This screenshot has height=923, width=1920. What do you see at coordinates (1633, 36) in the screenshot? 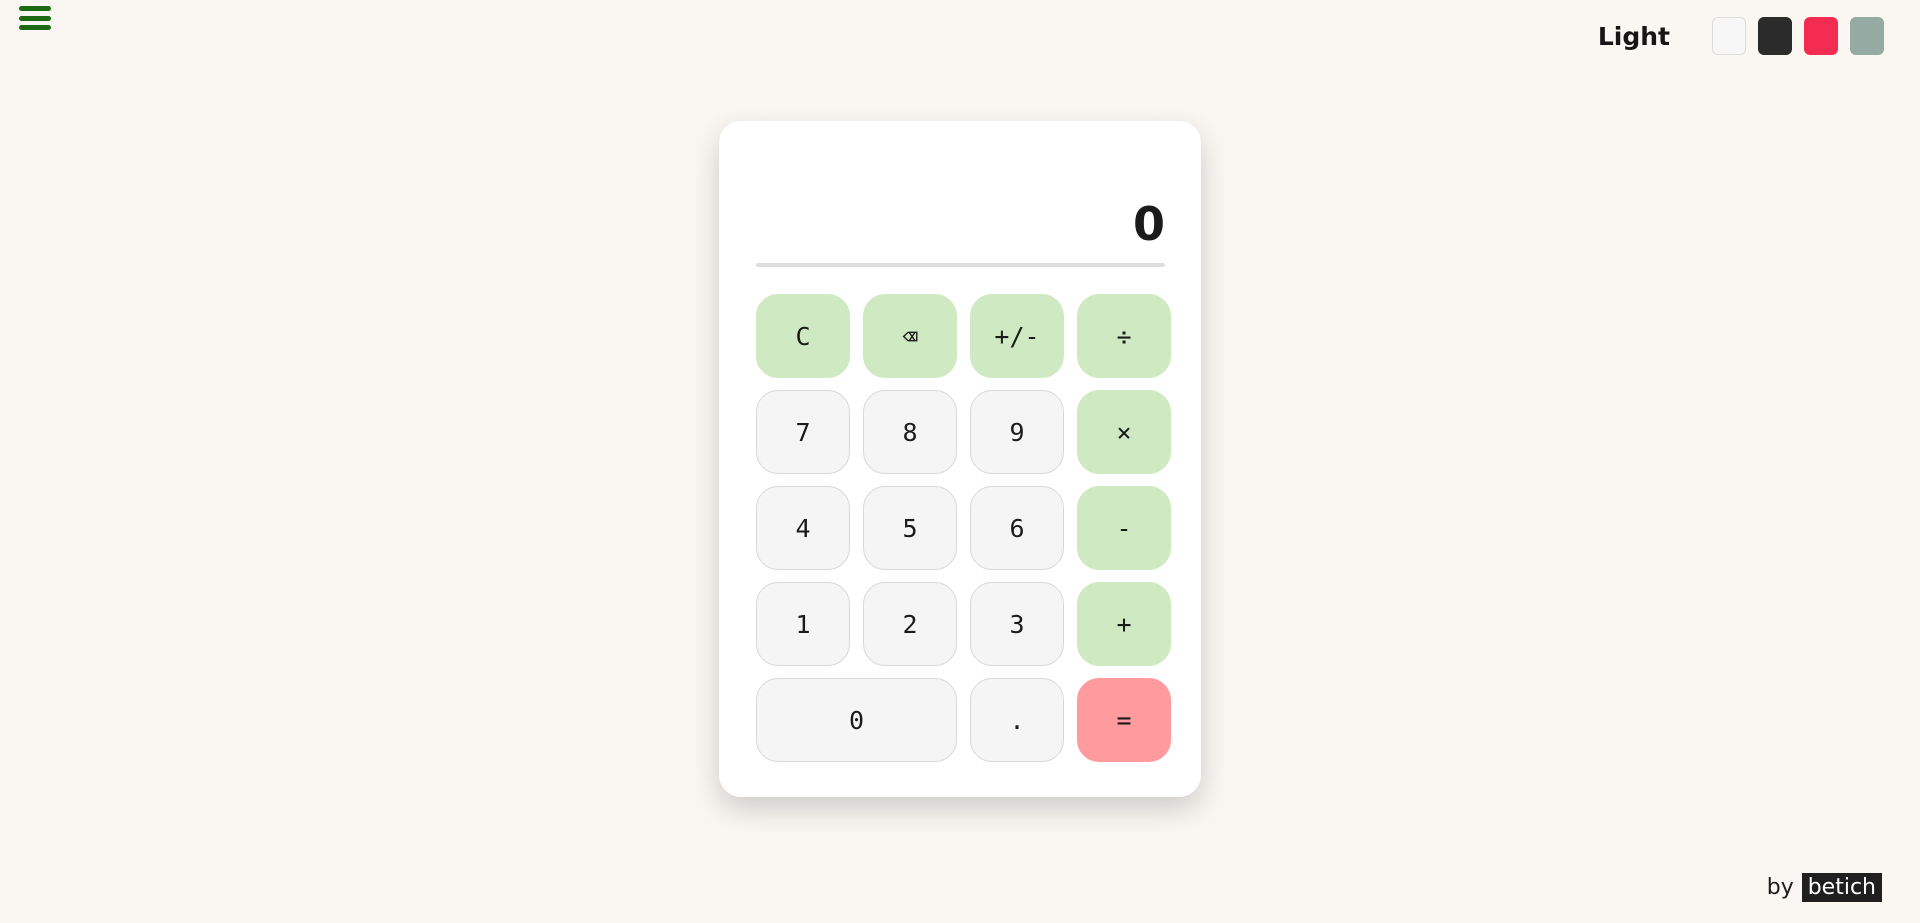
I see `theme-label: Light` at bounding box center [1633, 36].